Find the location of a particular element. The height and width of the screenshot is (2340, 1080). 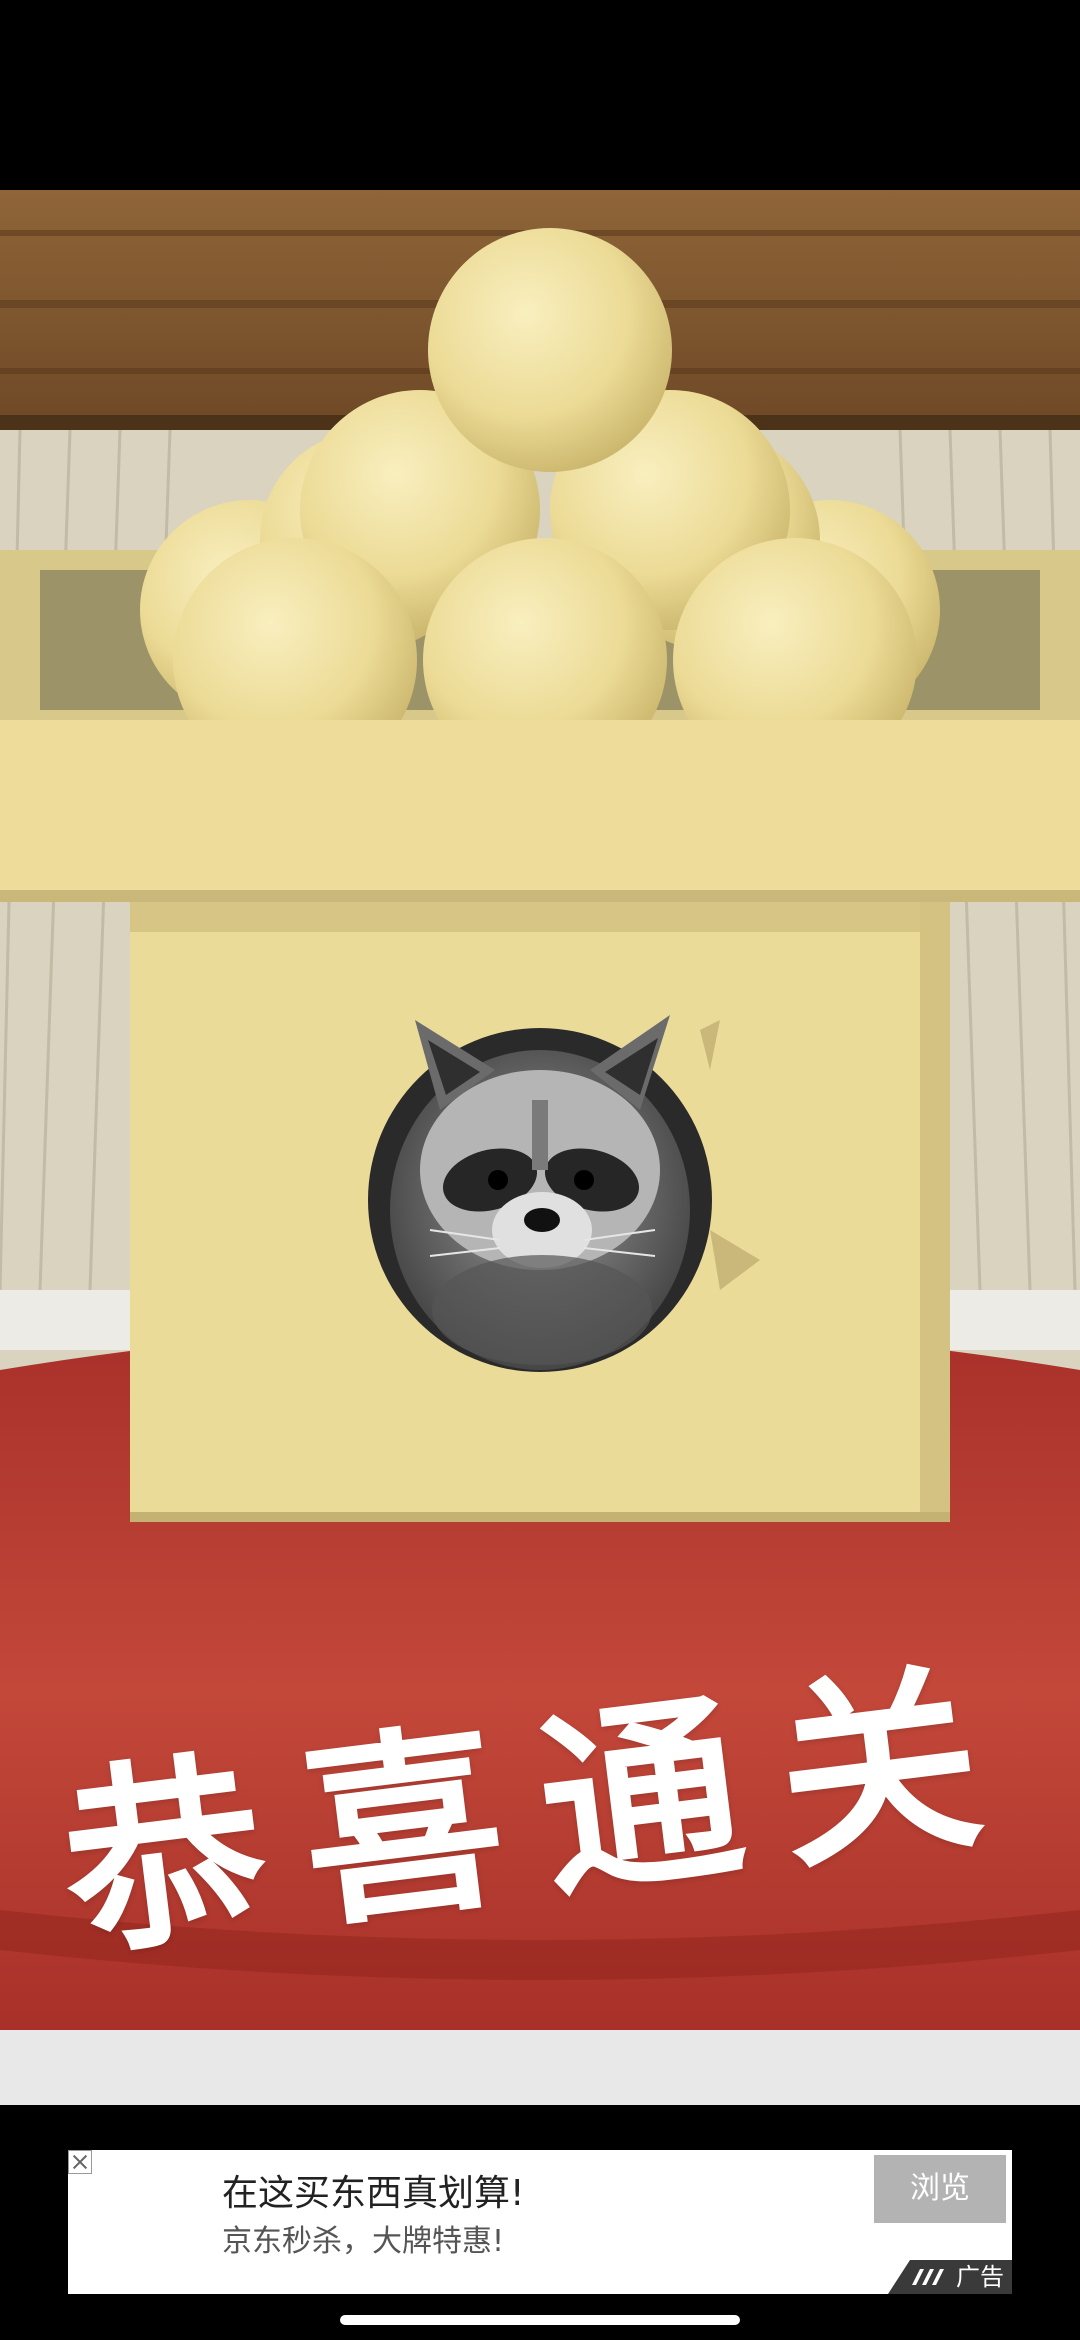

dumpling is located at coordinates (550, 350).